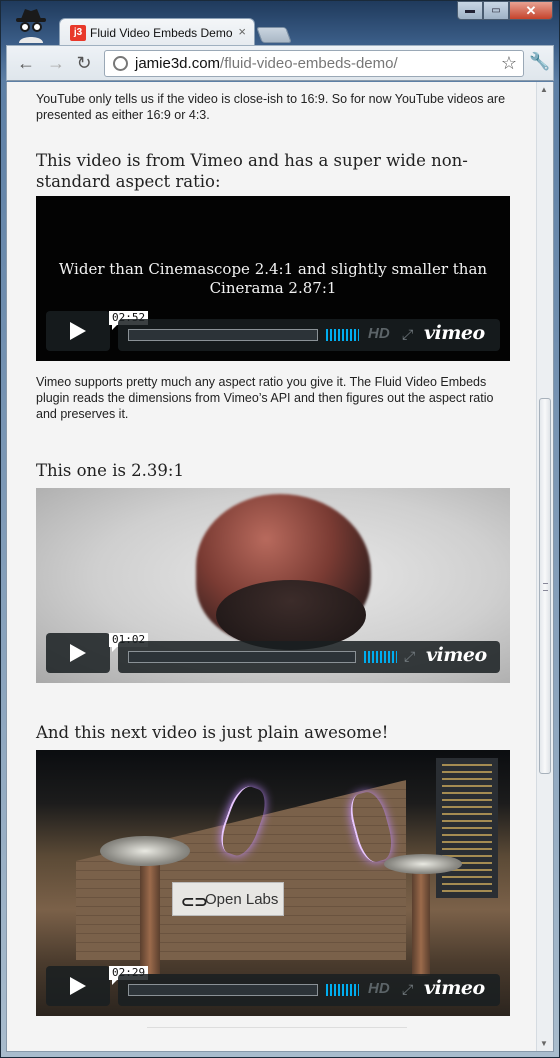 The height and width of the screenshot is (1058, 560). I want to click on url-text: jamie3d.com/fluid-video-embeds-demo/, so click(266, 63).